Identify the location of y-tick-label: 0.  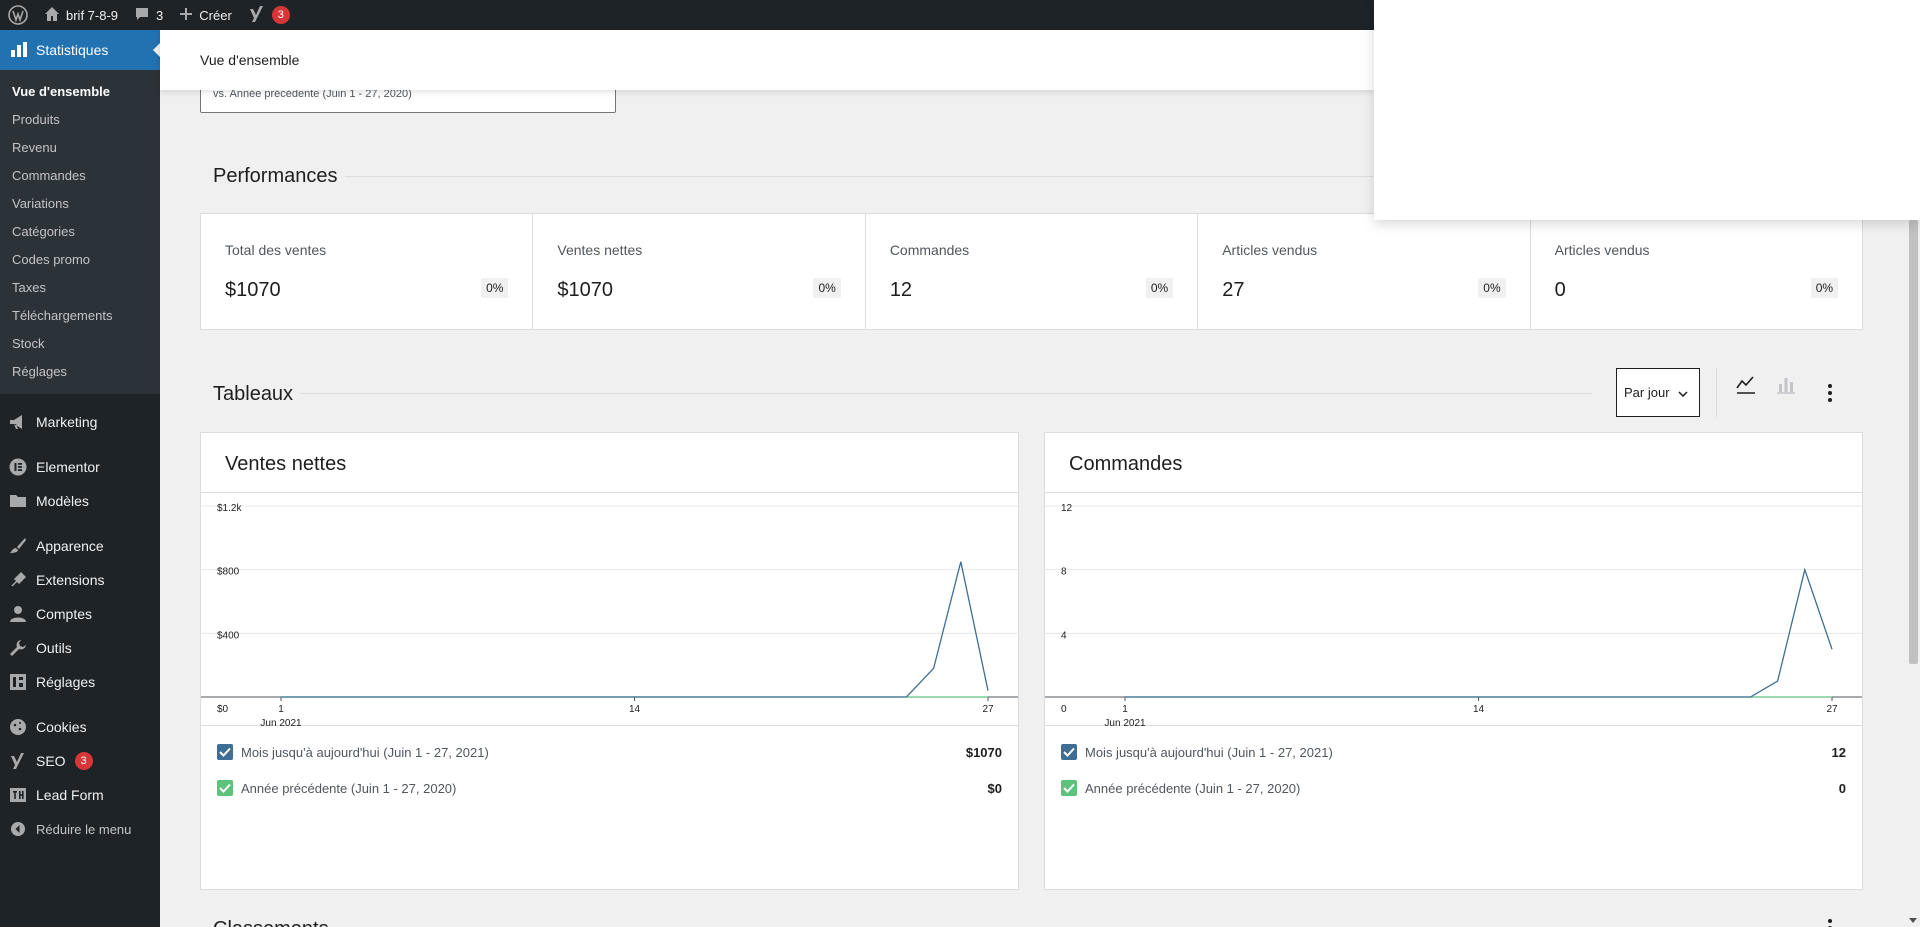
(1064, 709).